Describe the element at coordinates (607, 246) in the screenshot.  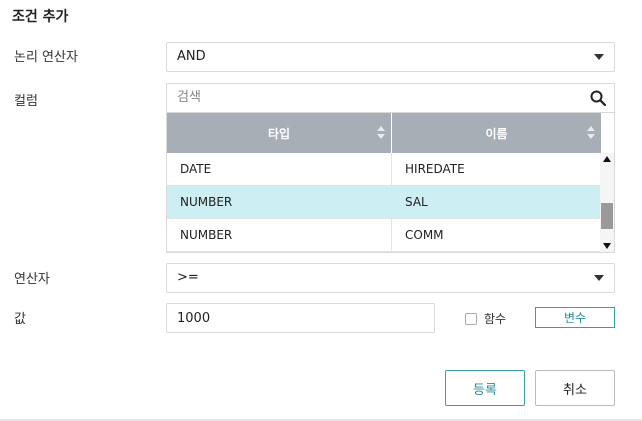
I see `scroll-down-icon` at that location.